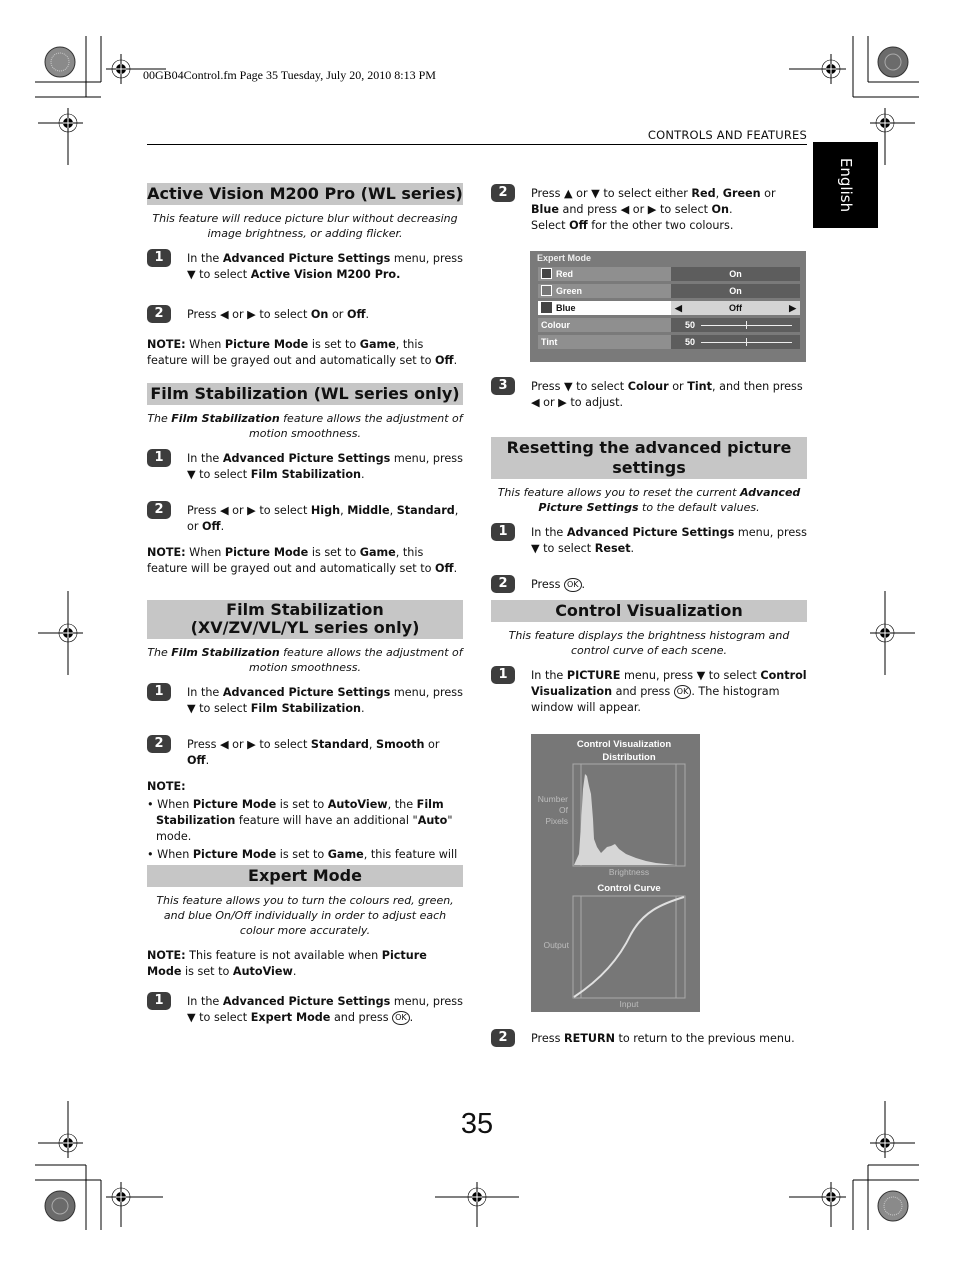 This screenshot has height=1267, width=954. Describe the element at coordinates (669, 342) in the screenshot. I see `menu-row-tint: Tint 50` at that location.